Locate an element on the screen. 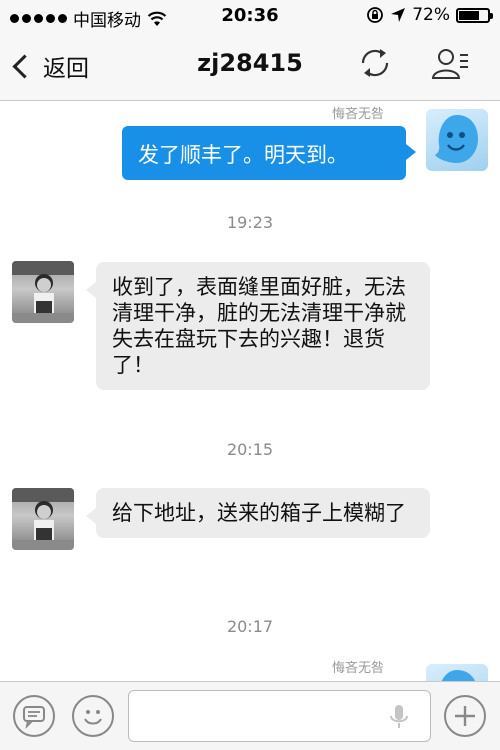  location-icon is located at coordinates (398, 15).